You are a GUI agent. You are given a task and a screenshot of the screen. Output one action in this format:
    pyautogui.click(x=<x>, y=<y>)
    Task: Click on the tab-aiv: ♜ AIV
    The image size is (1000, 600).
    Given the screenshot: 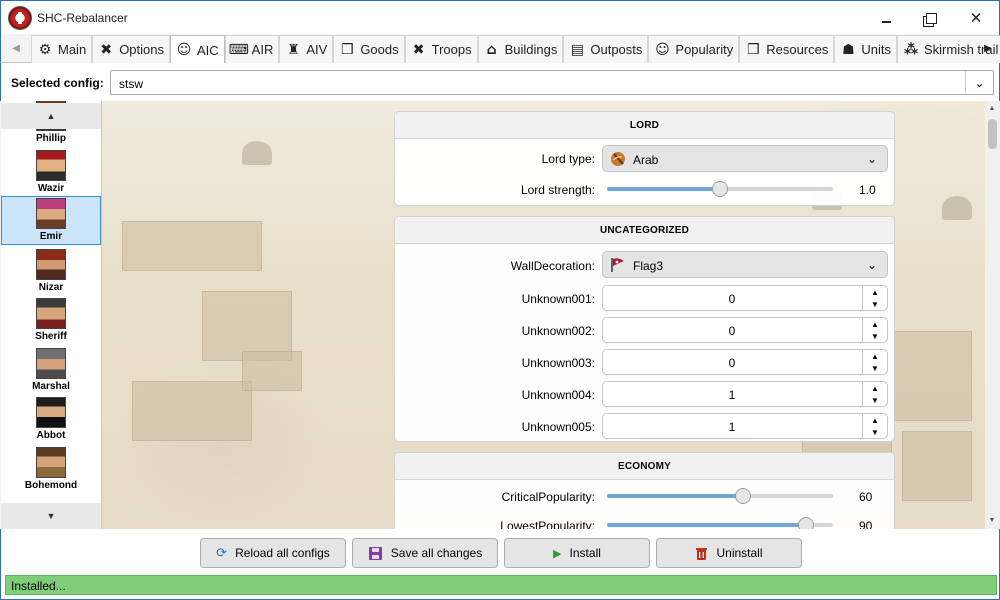 What is the action you would take?
    pyautogui.click(x=306, y=49)
    